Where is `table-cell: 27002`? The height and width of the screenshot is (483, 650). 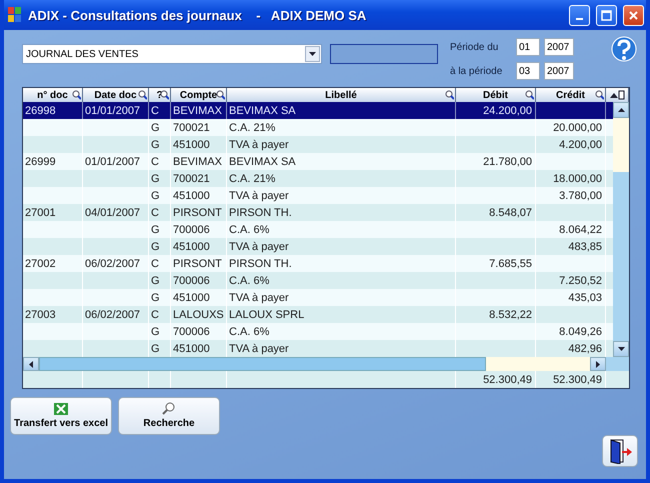
table-cell: 27002 is located at coordinates (53, 263).